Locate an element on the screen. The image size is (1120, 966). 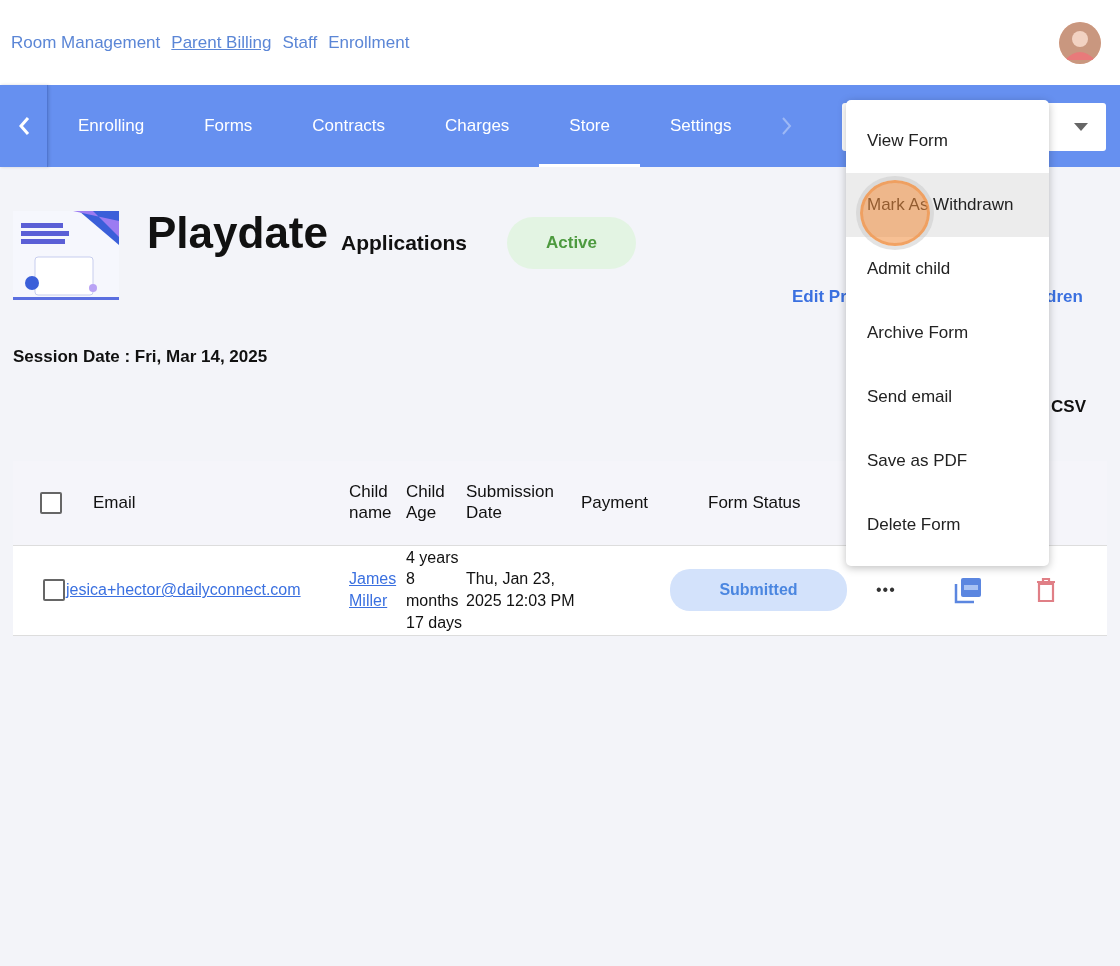
nav-link: Room Management is located at coordinates (86, 42).